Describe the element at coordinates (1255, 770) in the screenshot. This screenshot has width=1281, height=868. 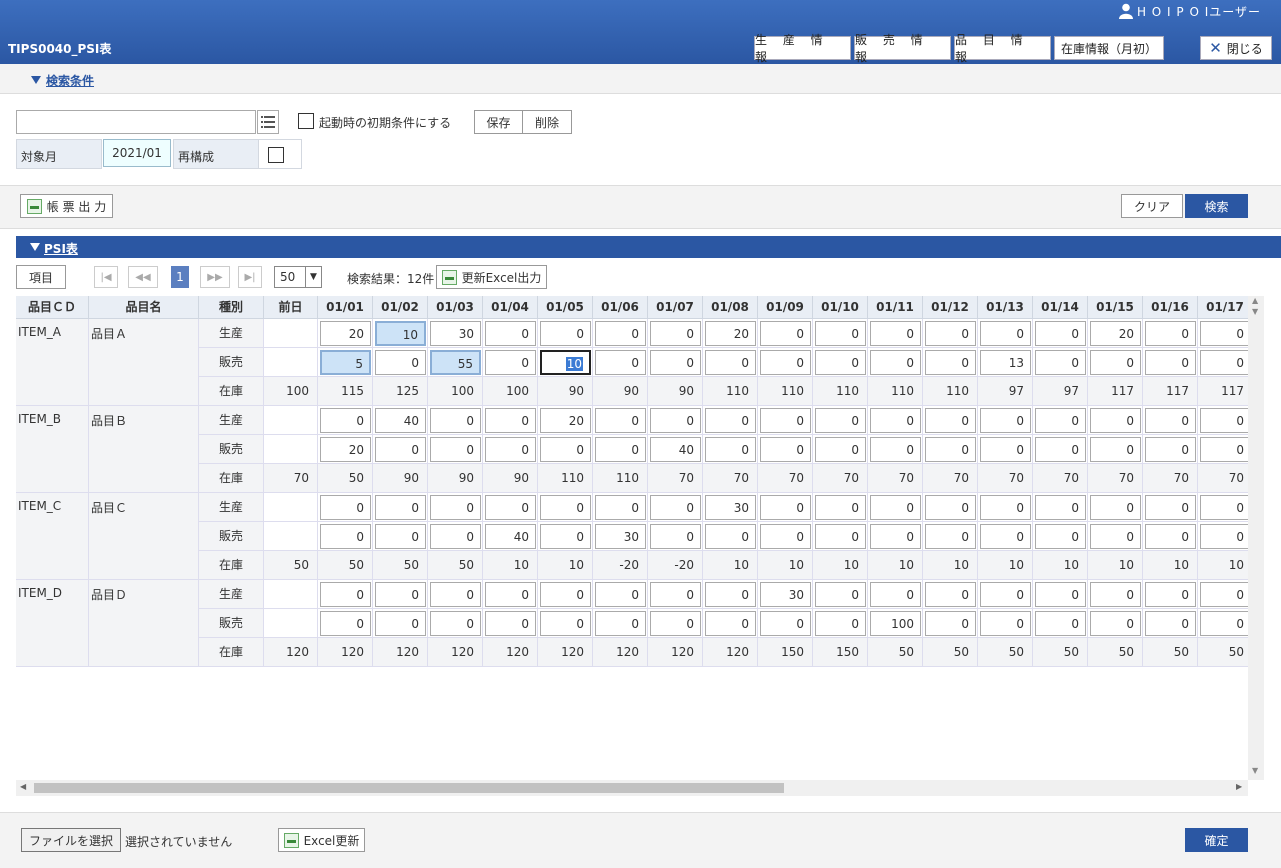
I see `scroll-bottom-icon: ▼` at that location.